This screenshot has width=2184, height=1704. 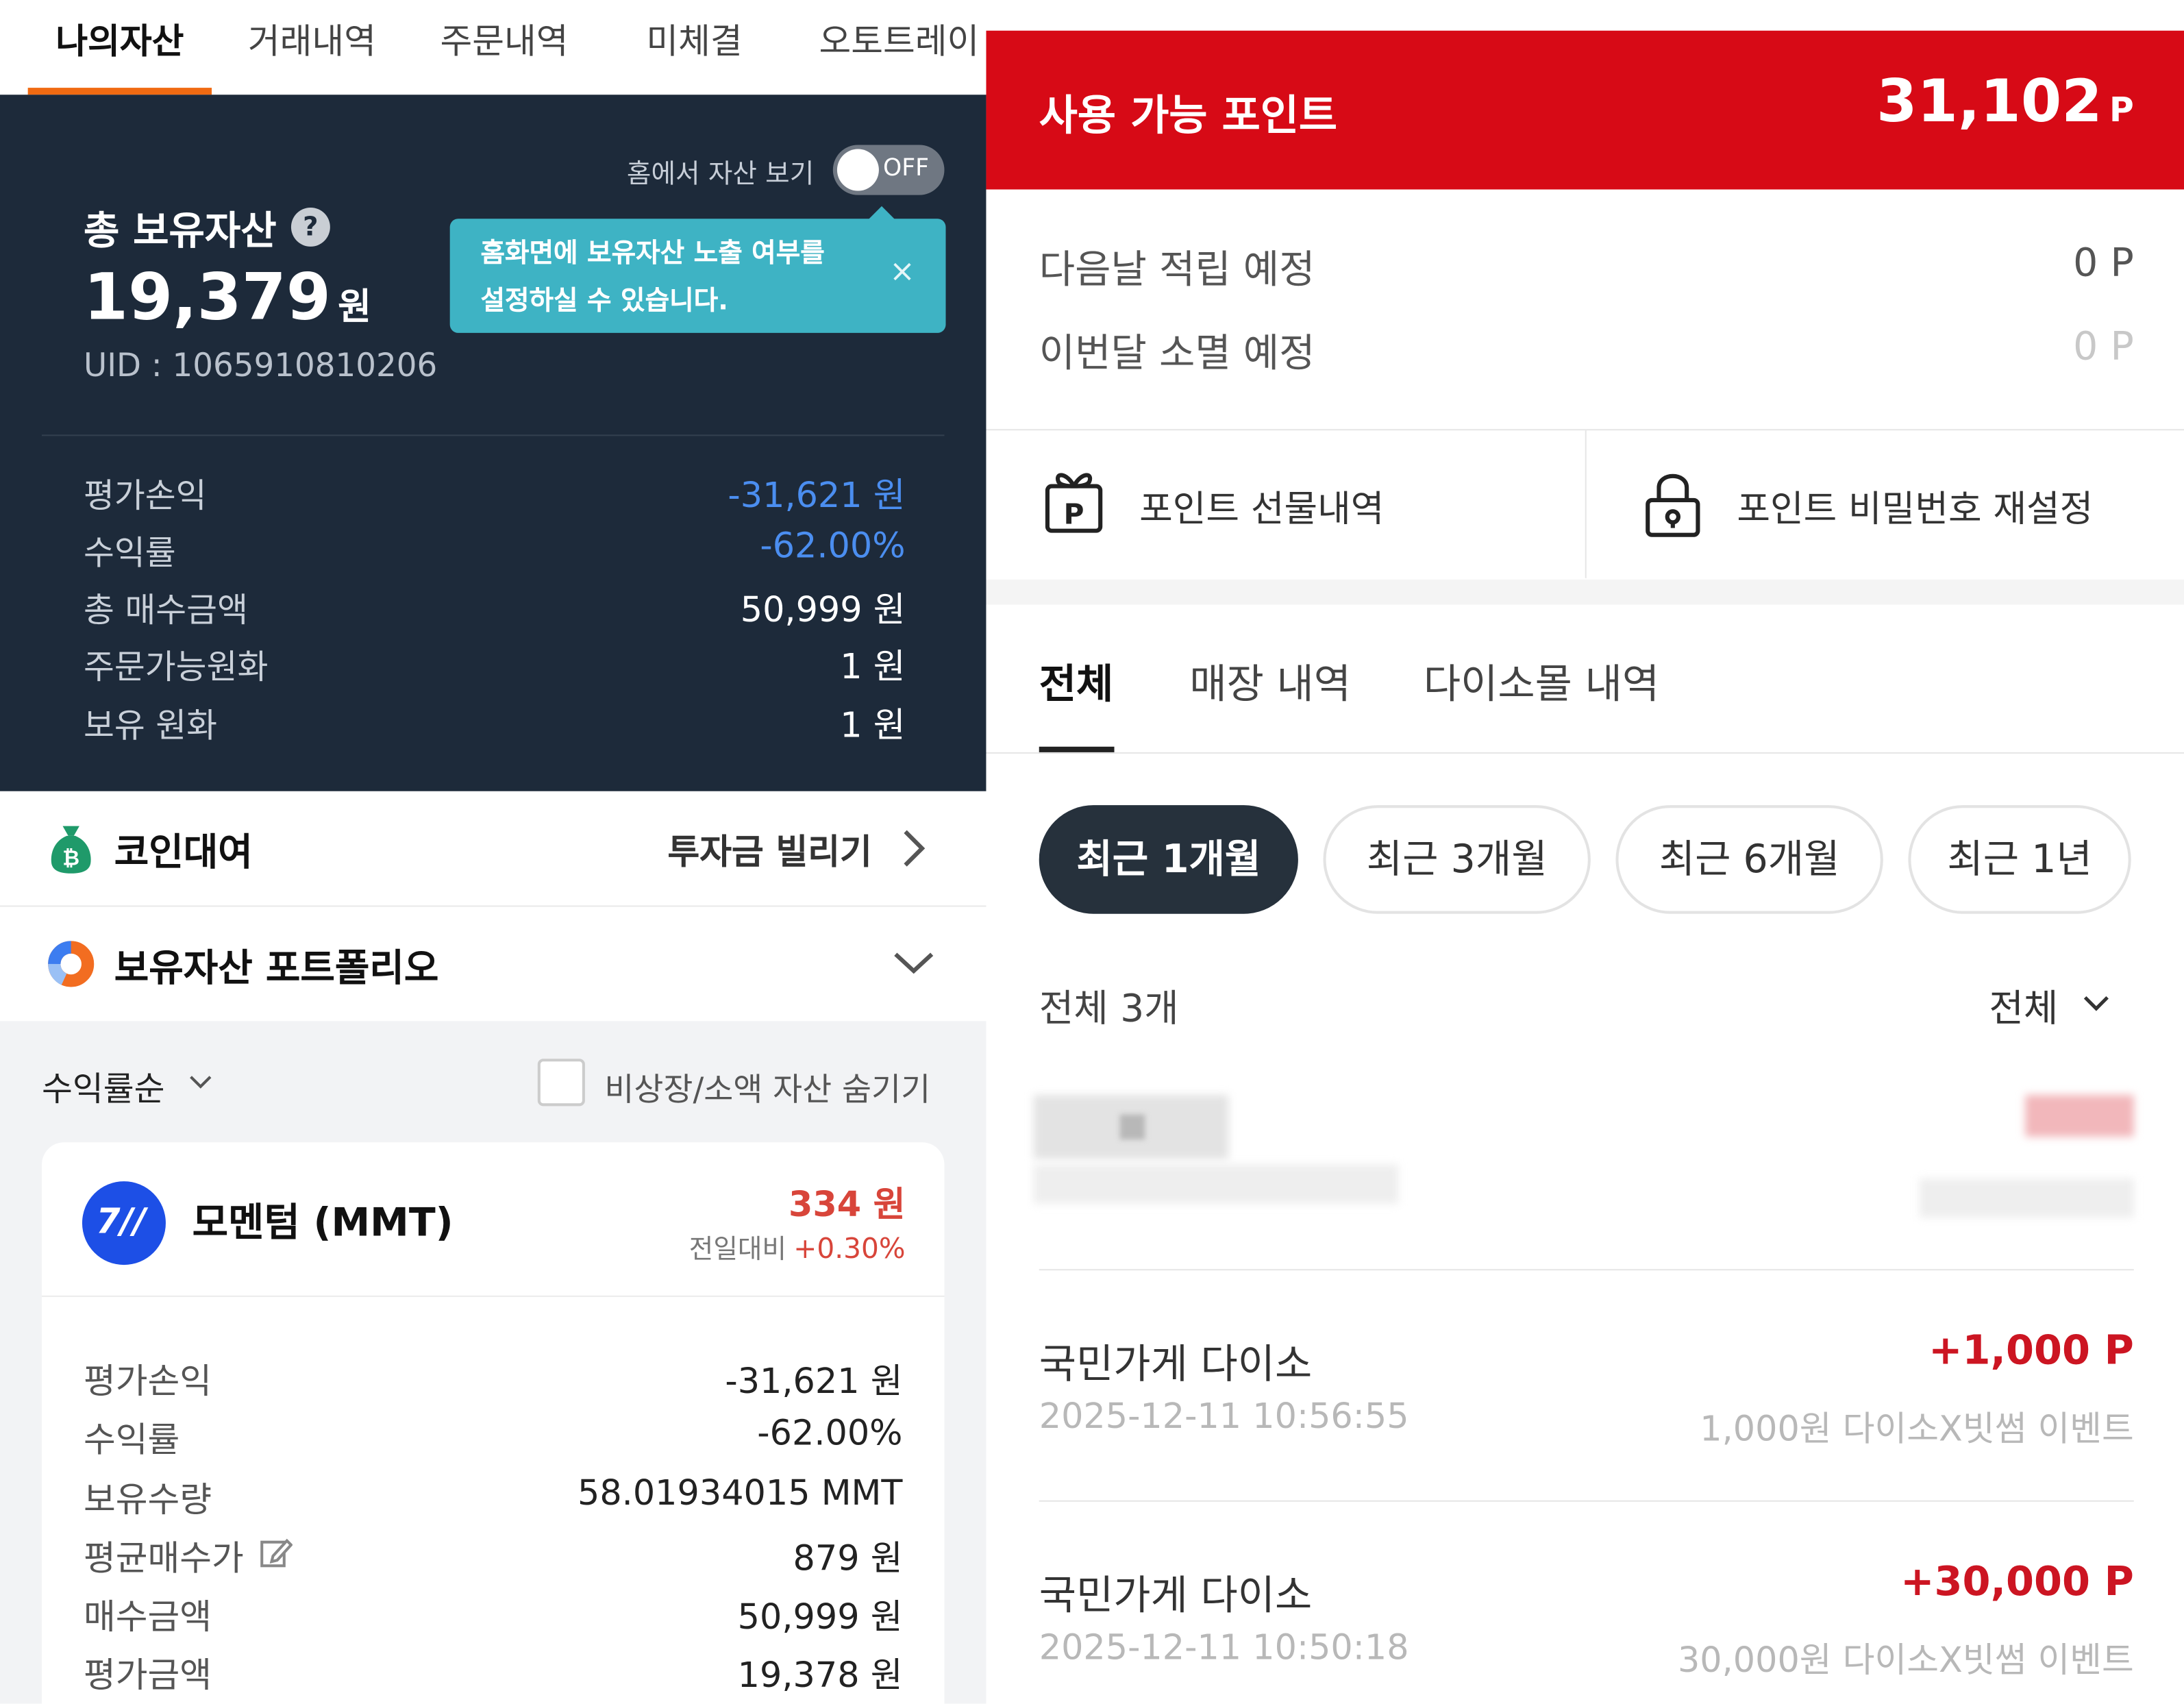 I want to click on tab-auto-trade: 오토트레이, so click(x=899, y=39).